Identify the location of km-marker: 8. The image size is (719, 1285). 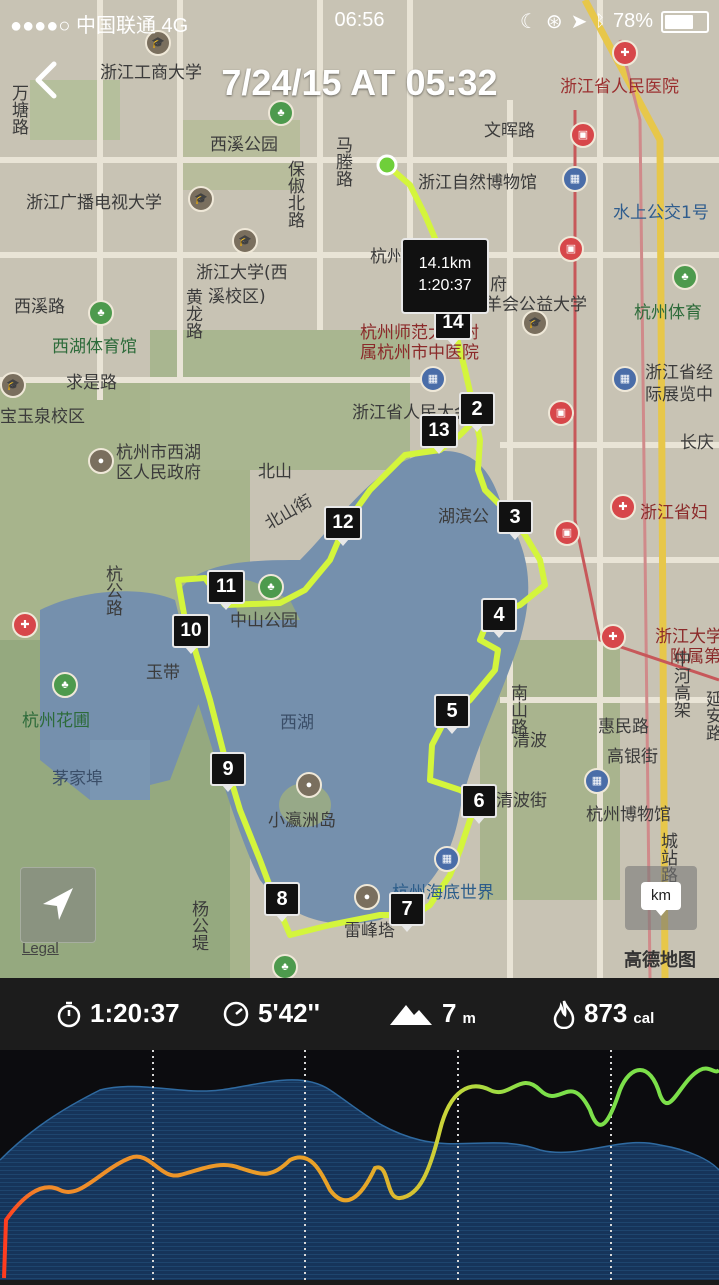
(282, 902).